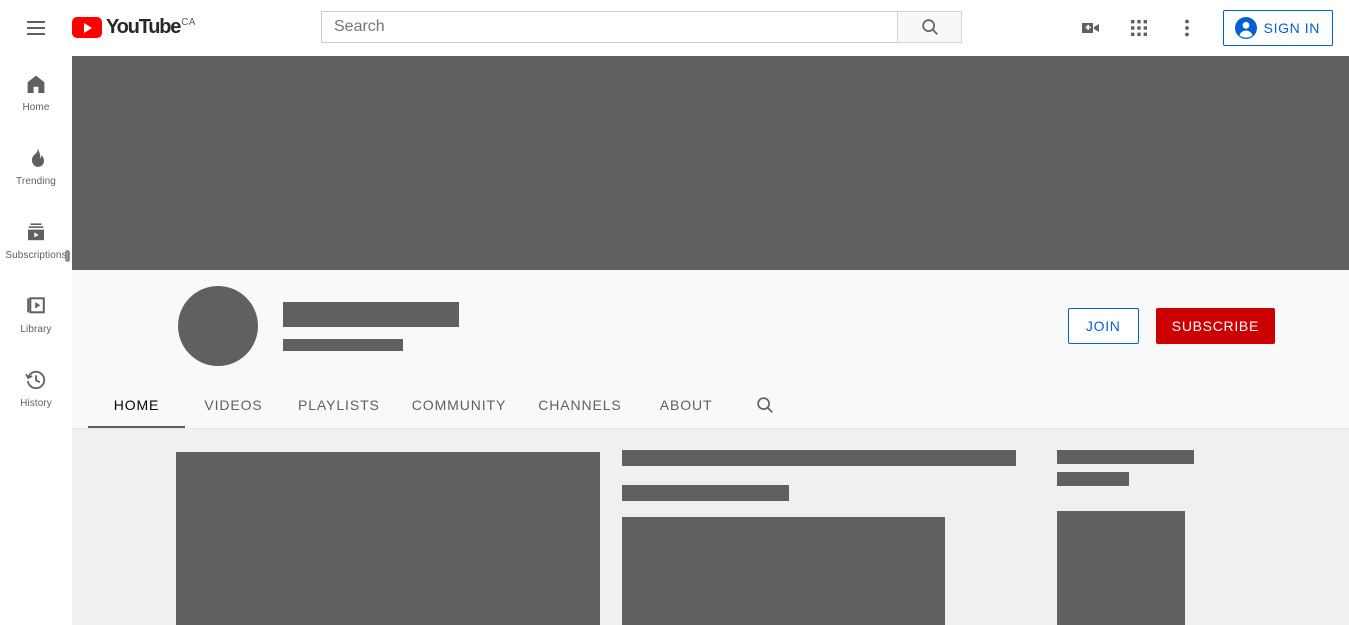 The height and width of the screenshot is (625, 1349). I want to click on youtube-logo: YouTube CA, so click(134, 28).